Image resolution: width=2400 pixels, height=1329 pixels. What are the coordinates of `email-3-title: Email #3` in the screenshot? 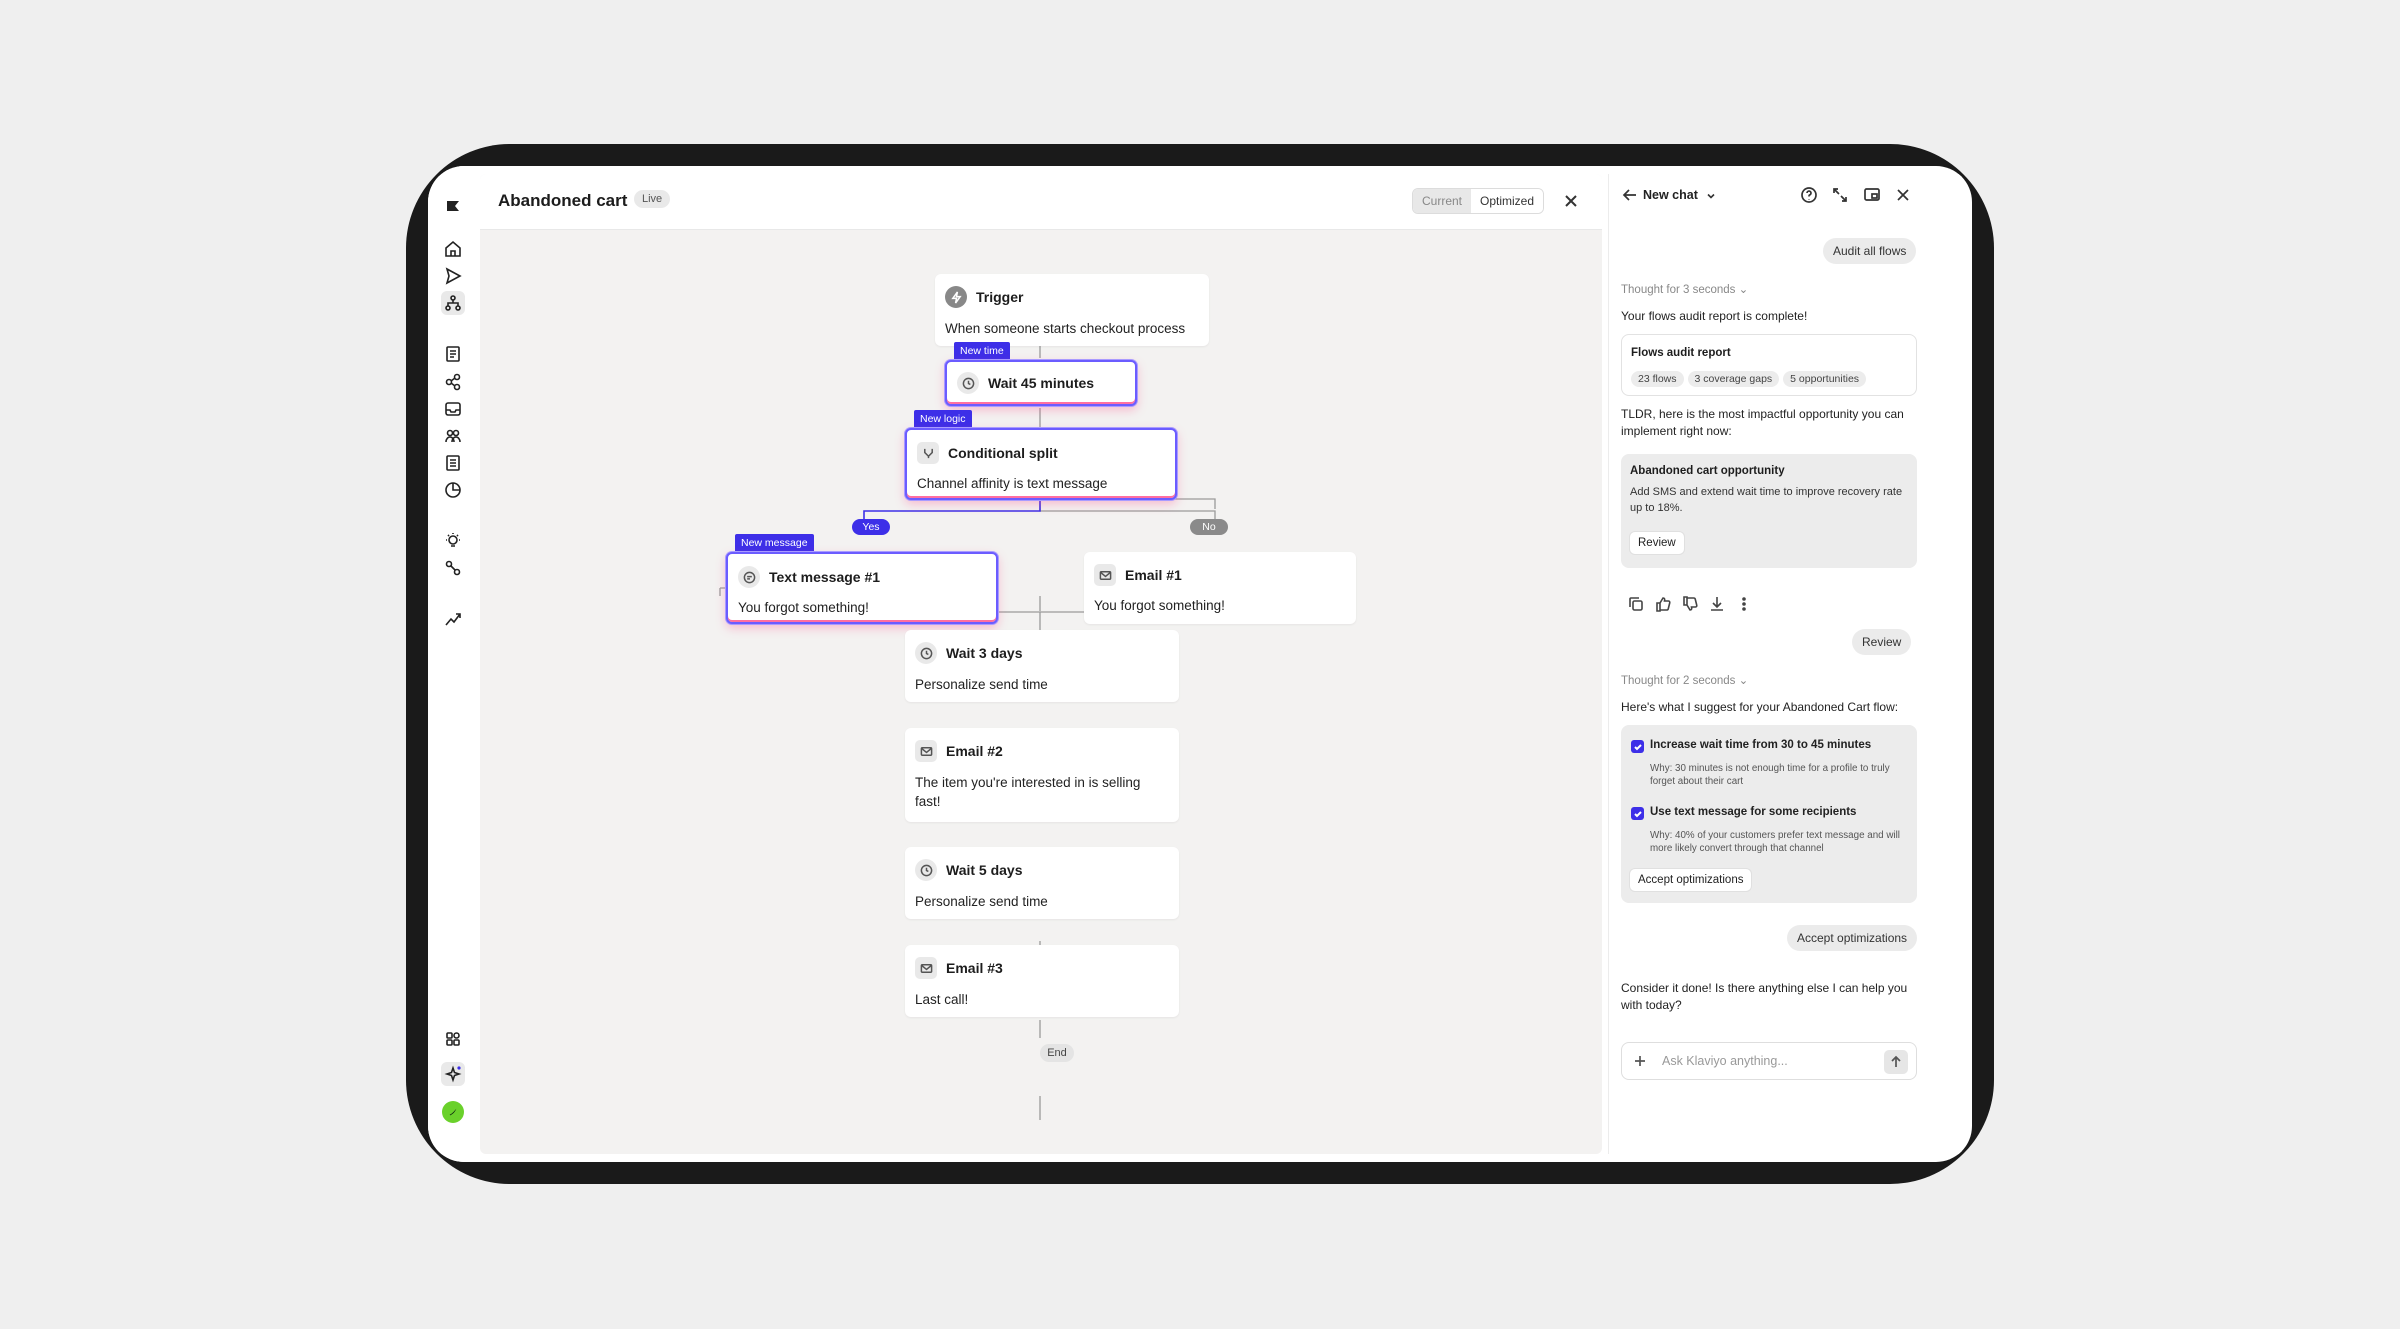 It's located at (974, 968).